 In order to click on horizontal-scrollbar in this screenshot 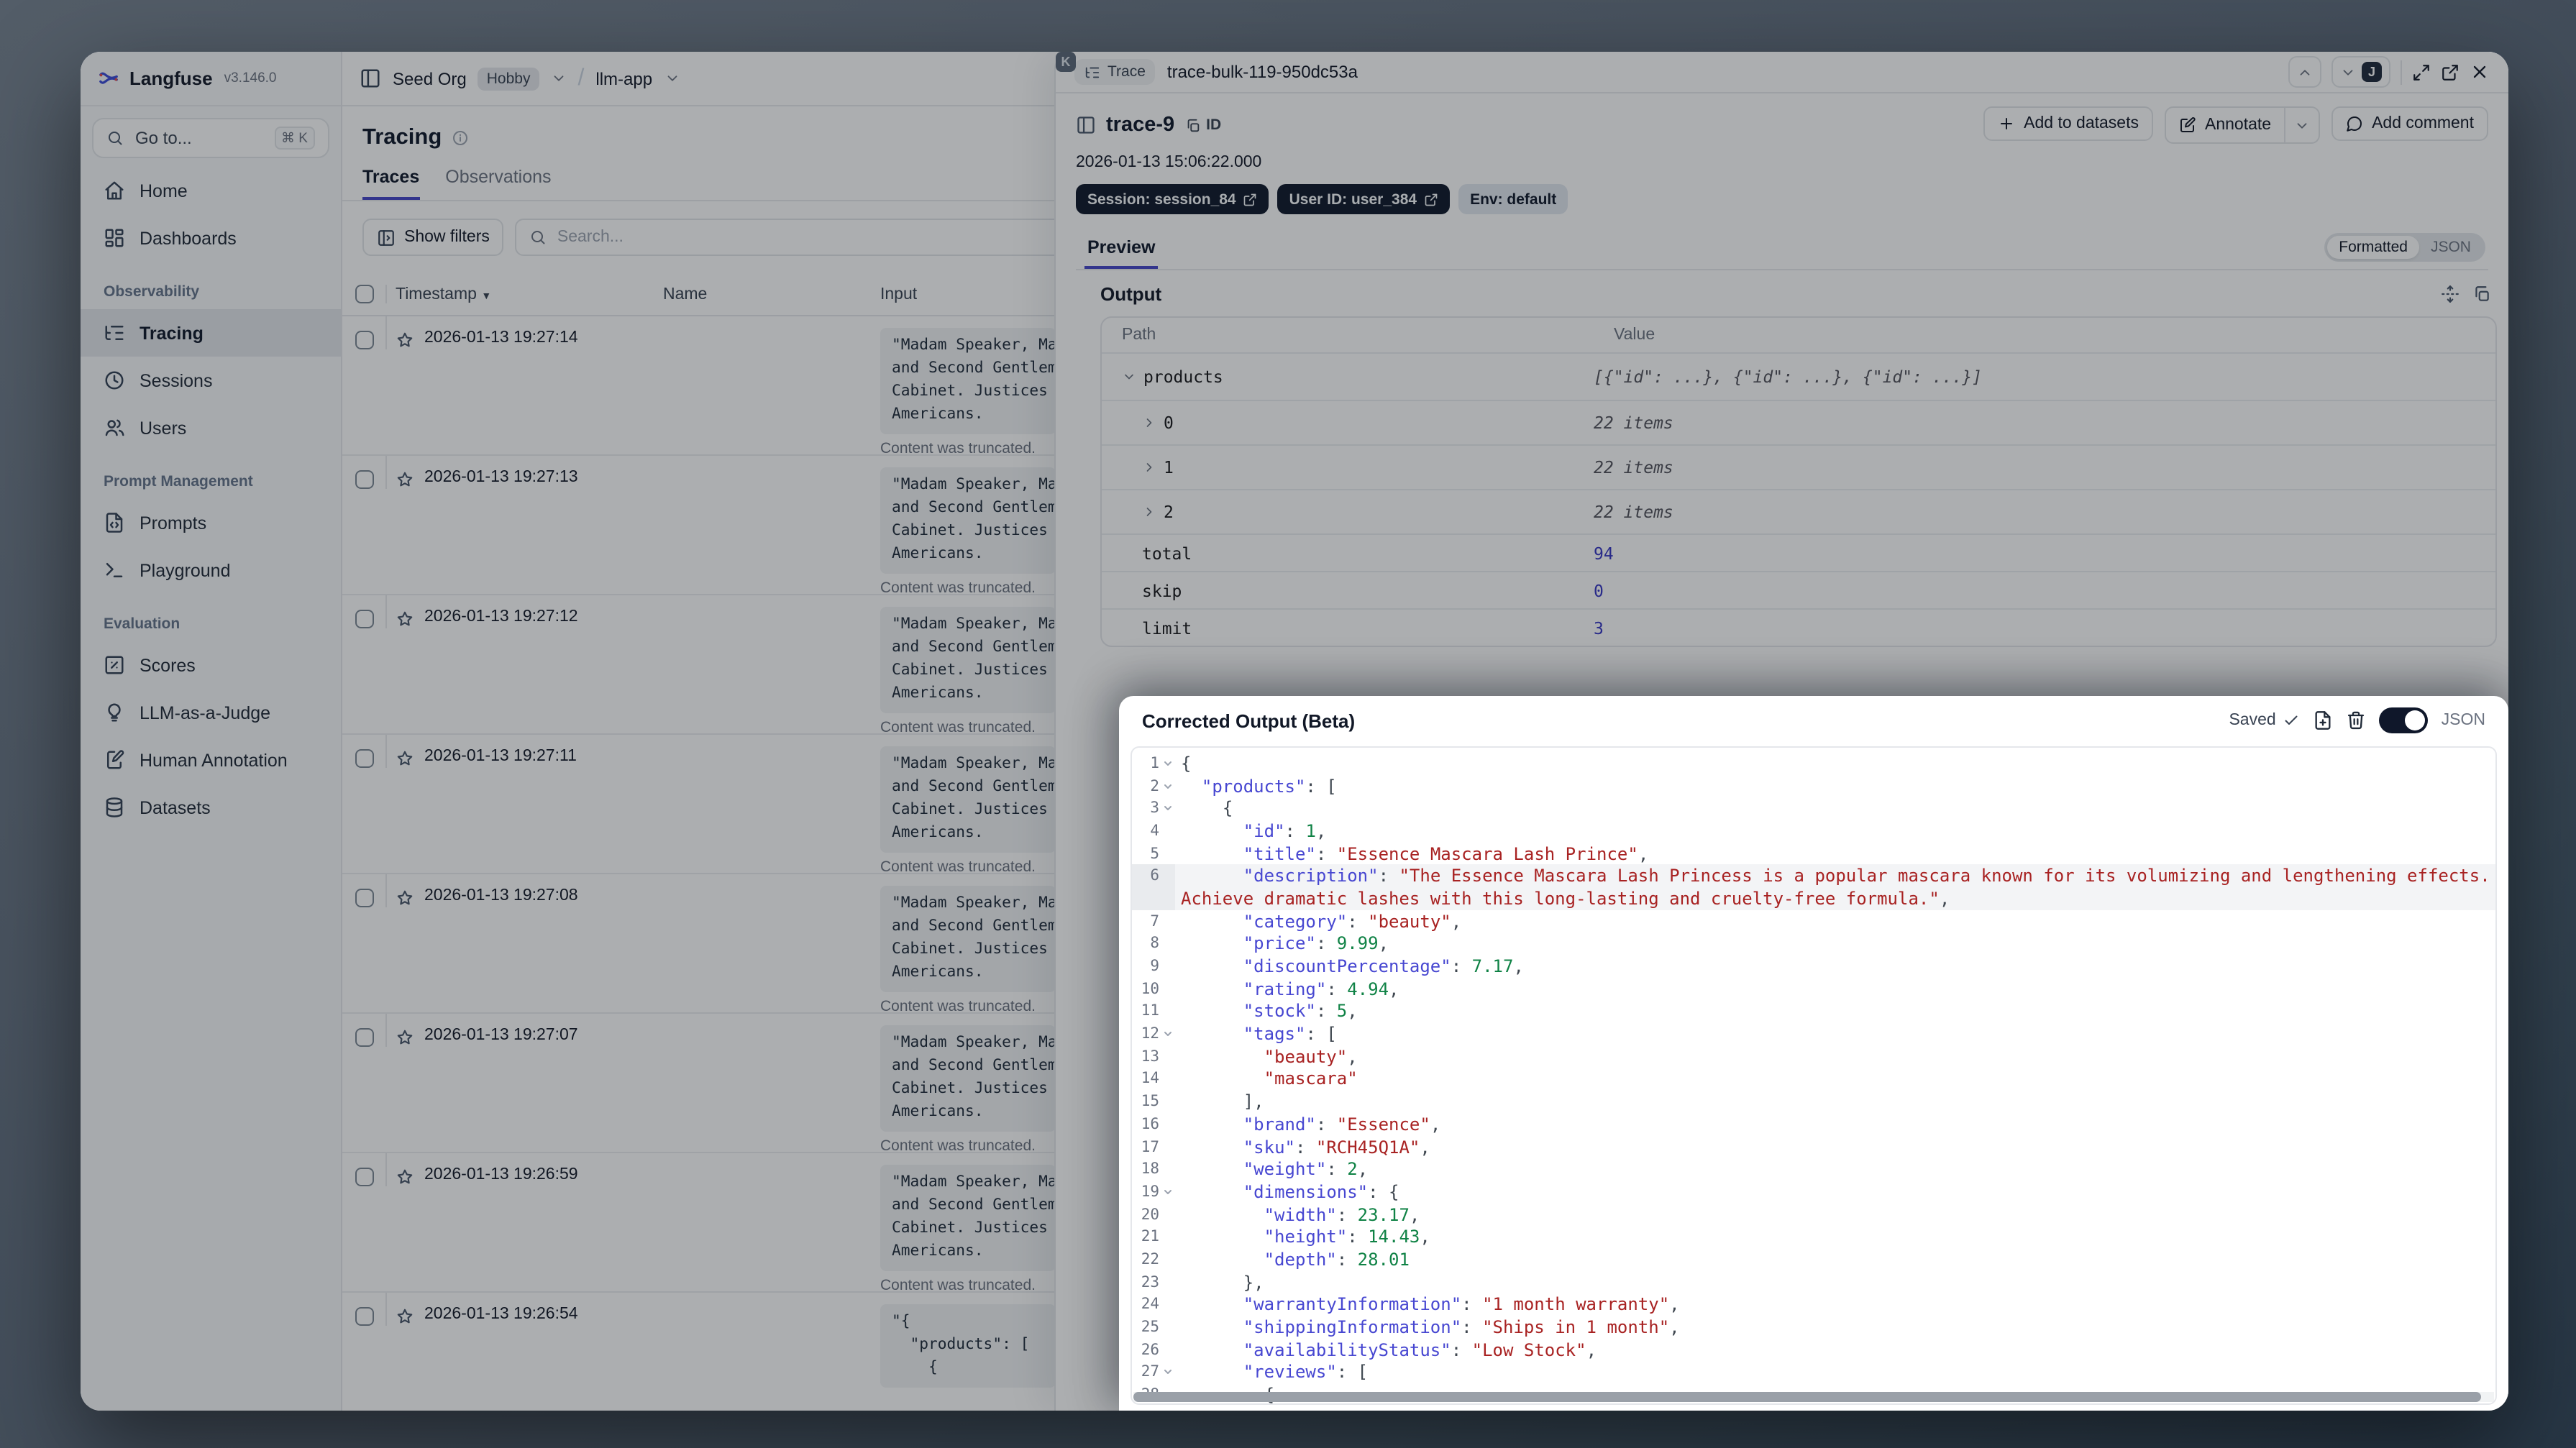, I will do `click(1813, 1397)`.